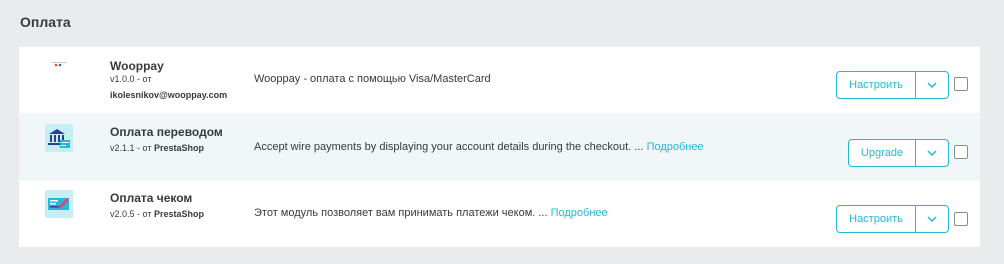 This screenshot has width=1004, height=264. I want to click on module-version-line: v2.1.1 - от PrestaShop, so click(157, 148).